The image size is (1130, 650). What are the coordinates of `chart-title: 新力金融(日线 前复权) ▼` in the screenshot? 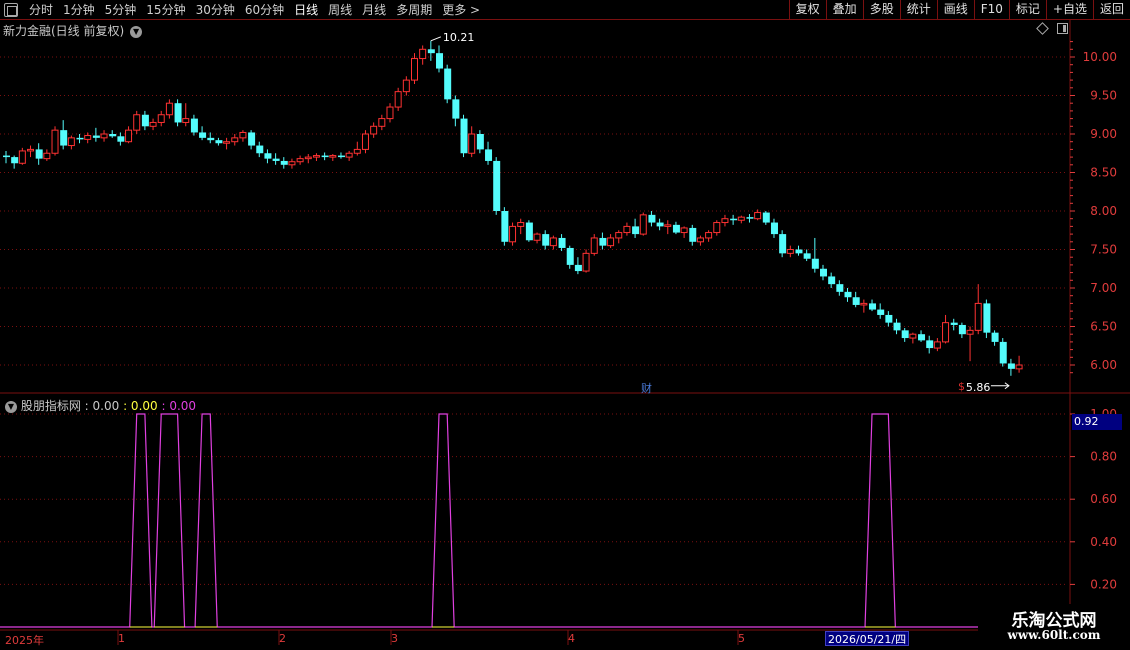 It's located at (73, 30).